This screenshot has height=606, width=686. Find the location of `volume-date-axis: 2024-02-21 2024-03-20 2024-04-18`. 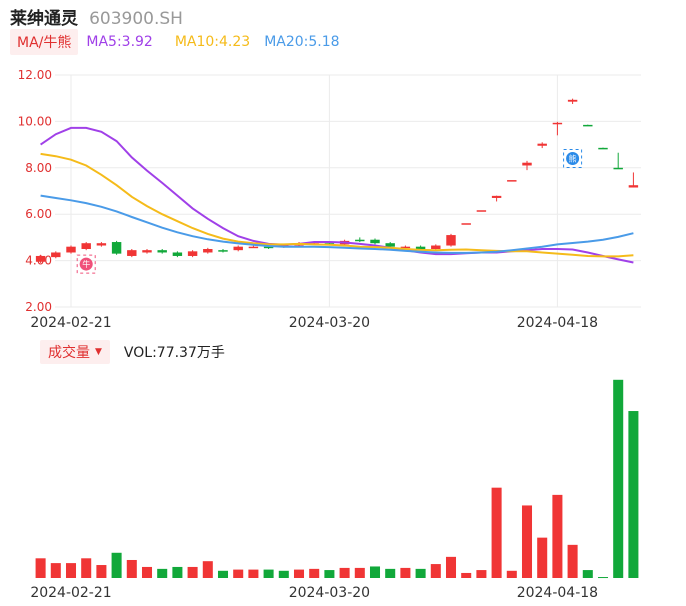

volume-date-axis: 2024-02-21 2024-03-20 2024-04-18 is located at coordinates (314, 593).